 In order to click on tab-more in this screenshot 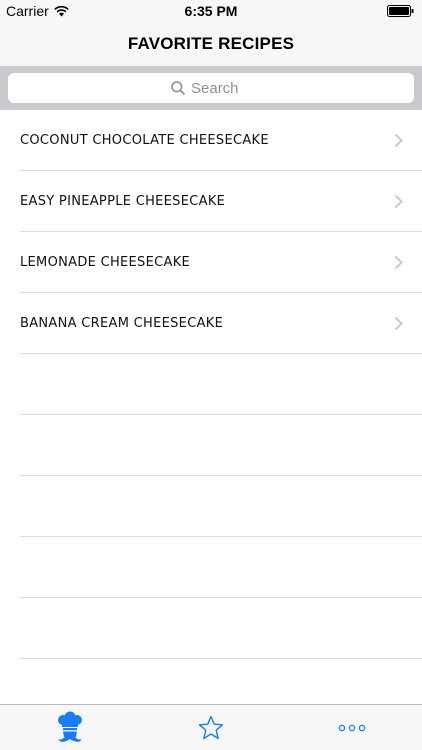, I will do `click(352, 728)`.